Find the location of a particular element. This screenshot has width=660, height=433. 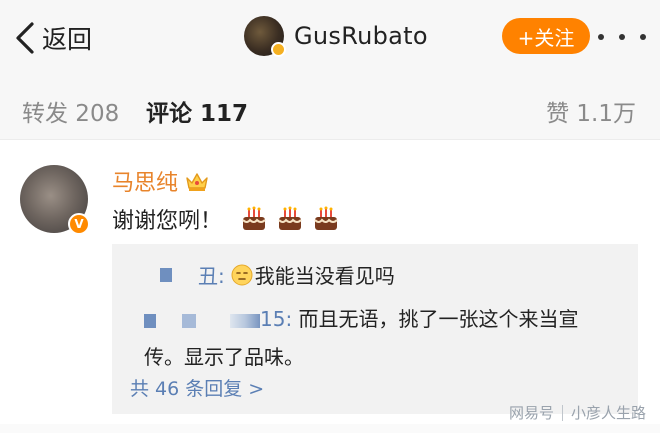

more-options-icon is located at coordinates (622, 37).